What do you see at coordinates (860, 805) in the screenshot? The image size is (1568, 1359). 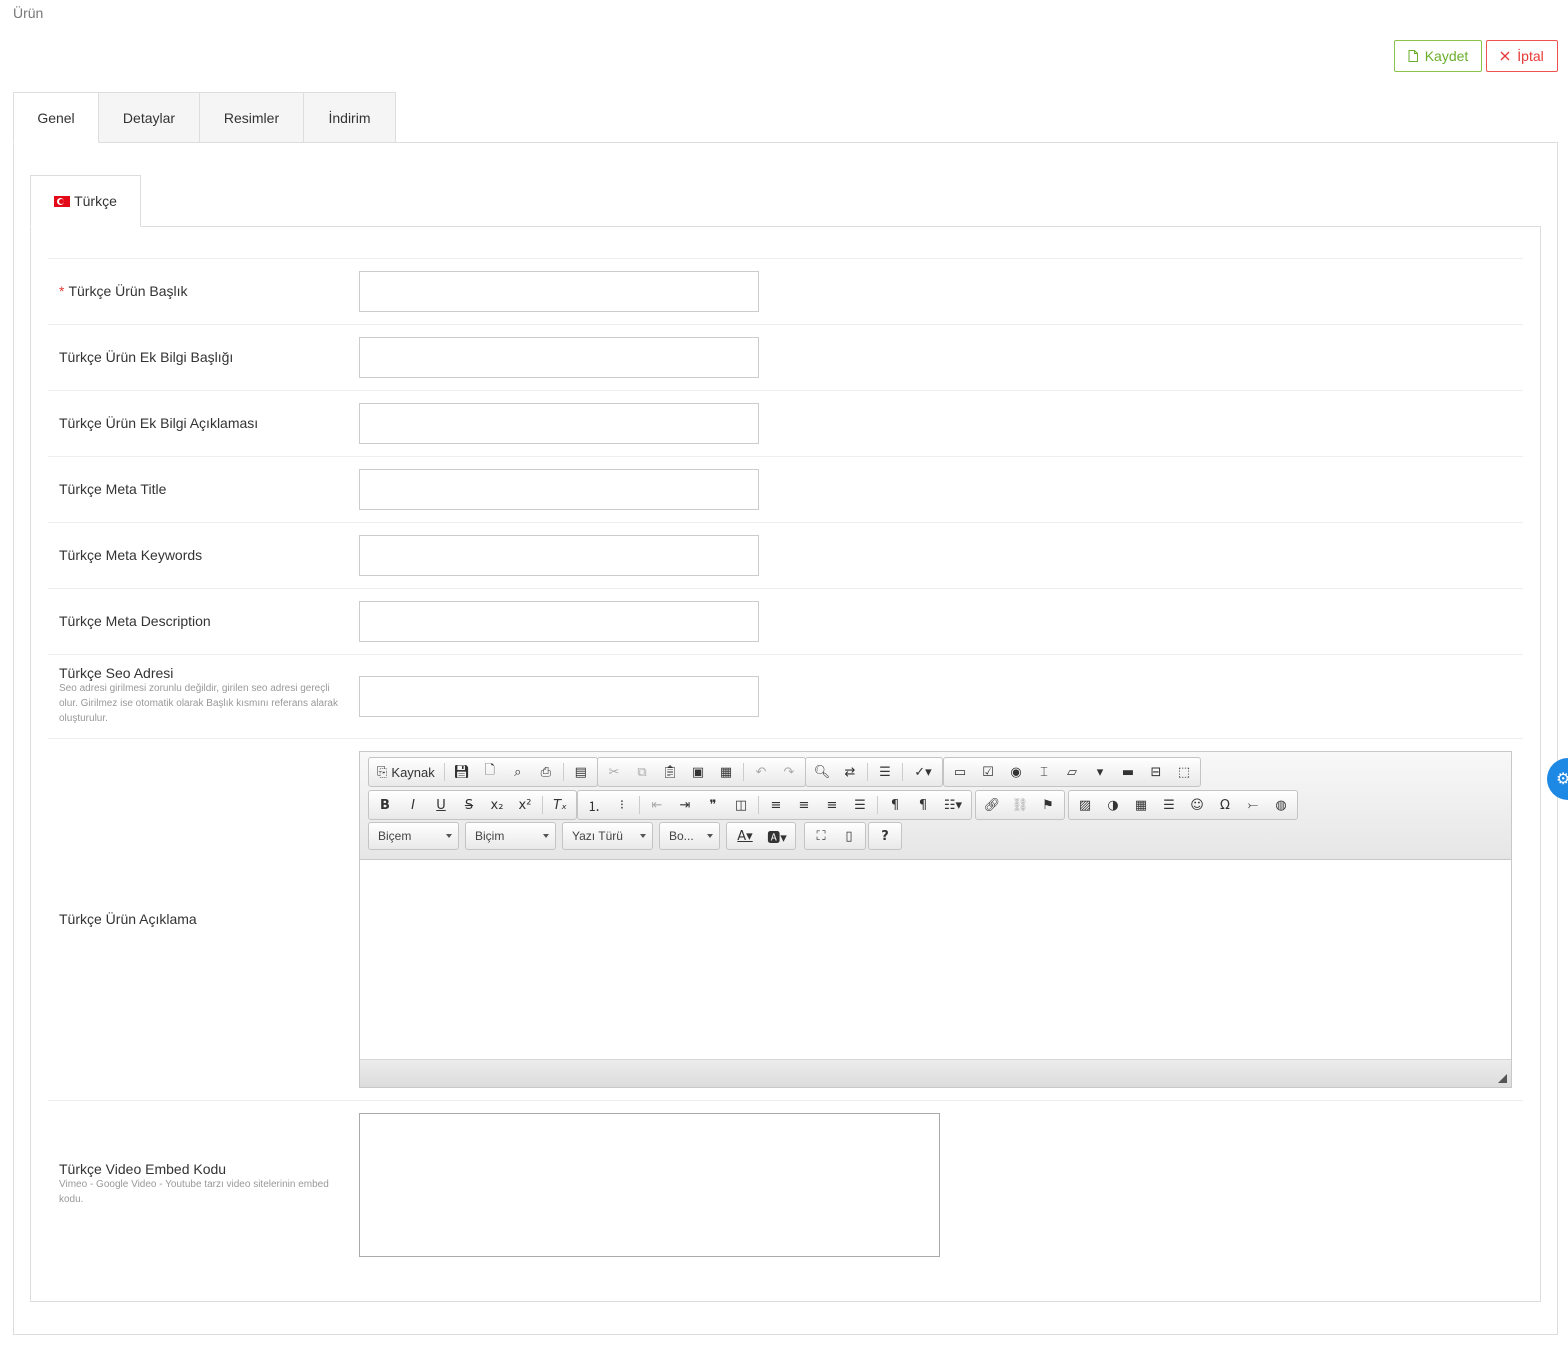 I see `align-justify-icon: ☰` at bounding box center [860, 805].